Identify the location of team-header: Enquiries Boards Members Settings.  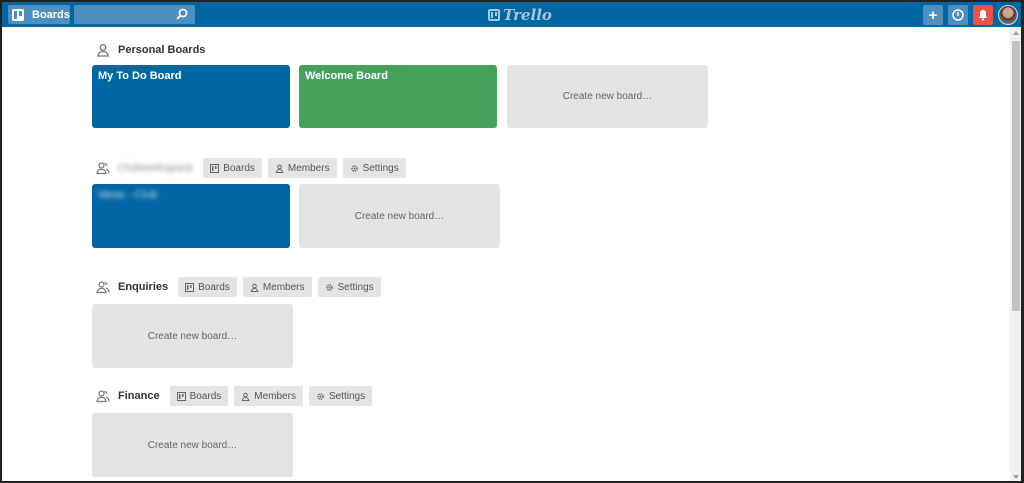
(241, 287).